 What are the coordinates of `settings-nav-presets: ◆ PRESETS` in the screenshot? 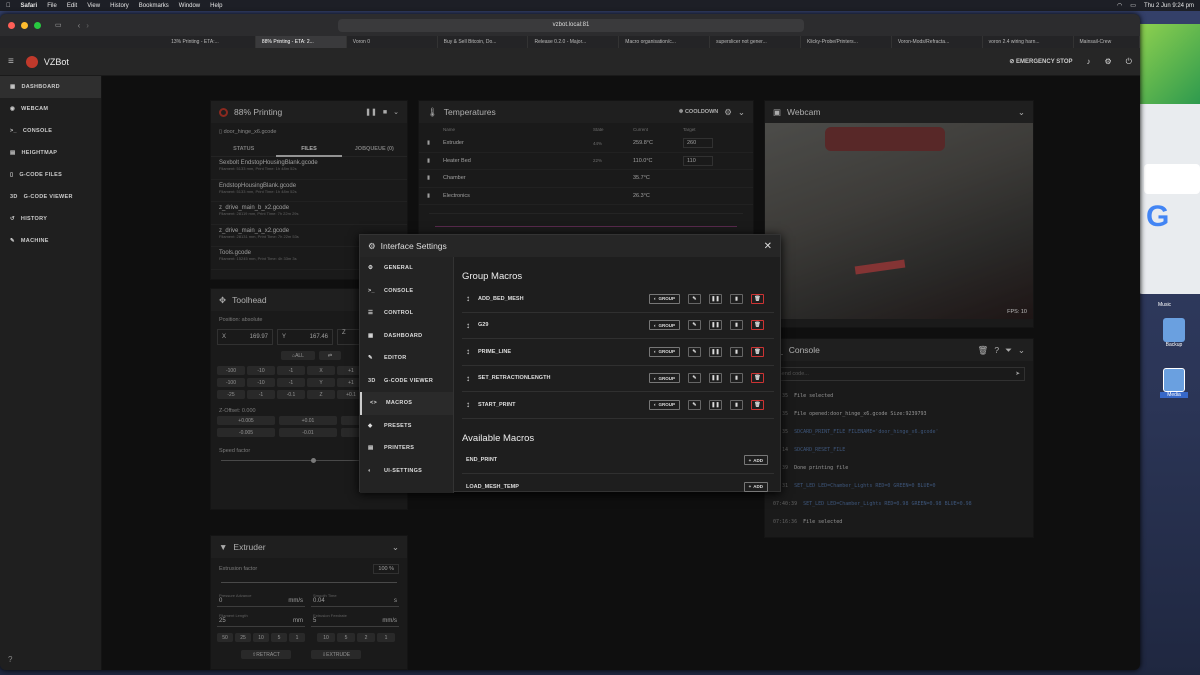 It's located at (406, 426).